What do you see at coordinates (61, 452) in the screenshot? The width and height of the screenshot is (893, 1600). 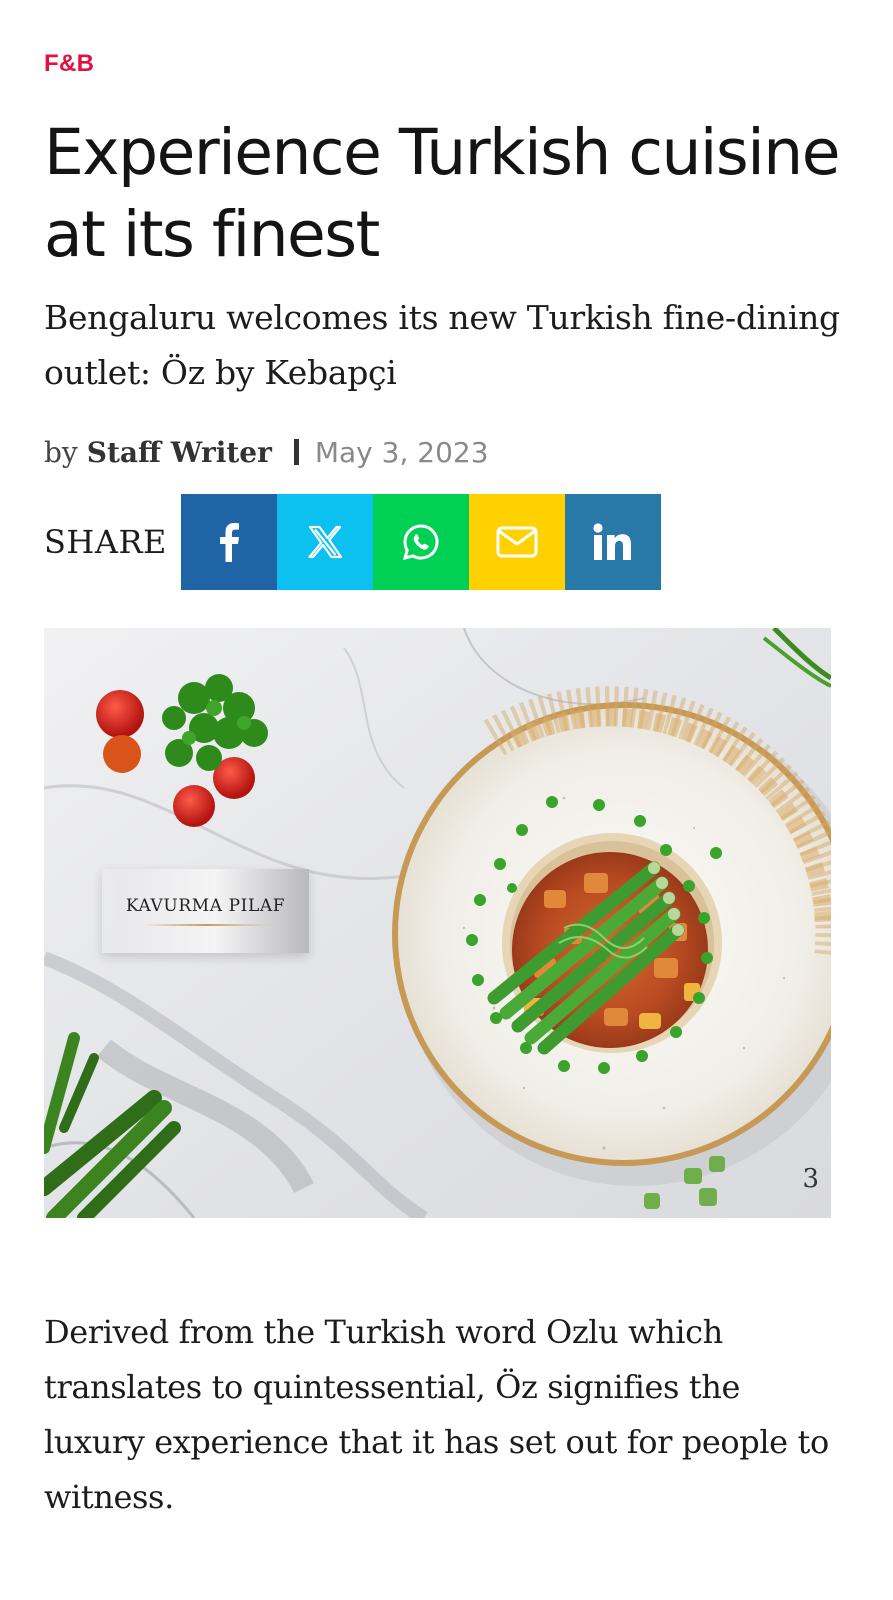 I see `byline-prefix: by` at bounding box center [61, 452].